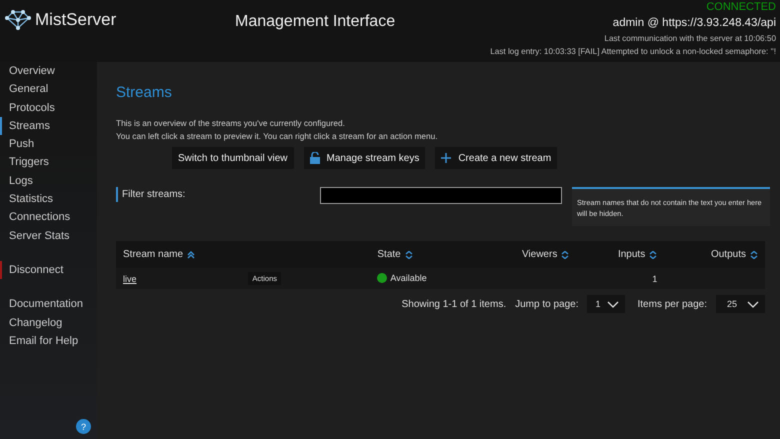 The image size is (780, 439). What do you see at coordinates (18, 20) in the screenshot?
I see `network-logo-icon` at bounding box center [18, 20].